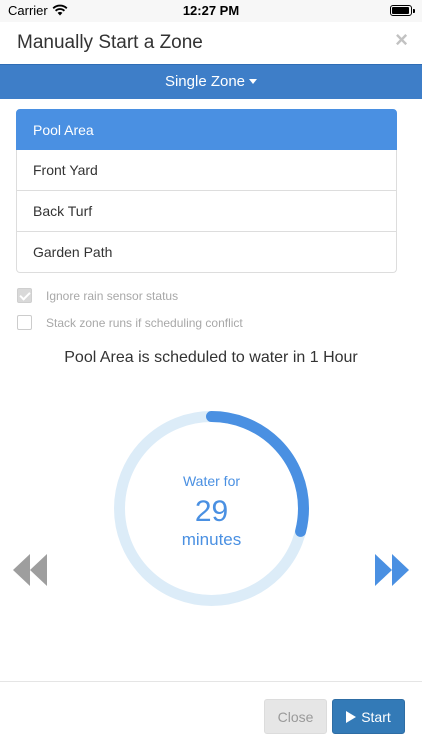  Describe the element at coordinates (401, 40) in the screenshot. I see `close-icon: ×` at that location.